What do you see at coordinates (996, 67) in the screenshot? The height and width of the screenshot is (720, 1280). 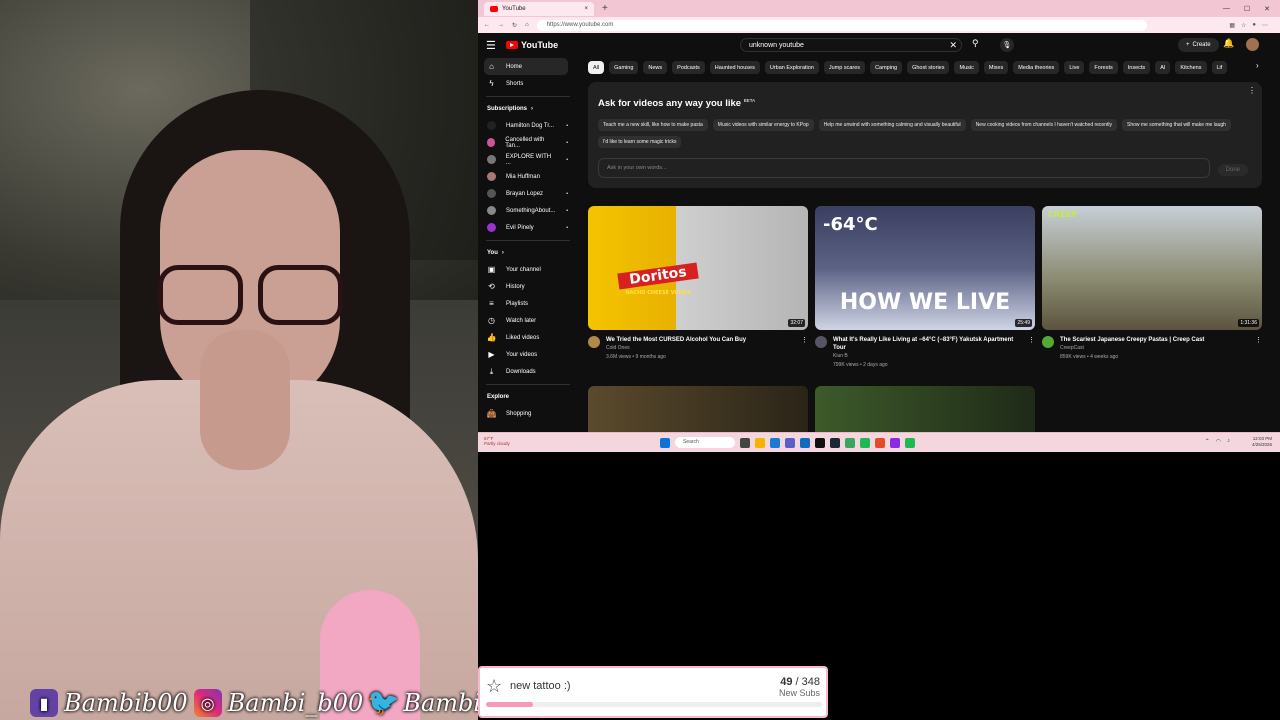 I see `chip-10: Mixes` at bounding box center [996, 67].